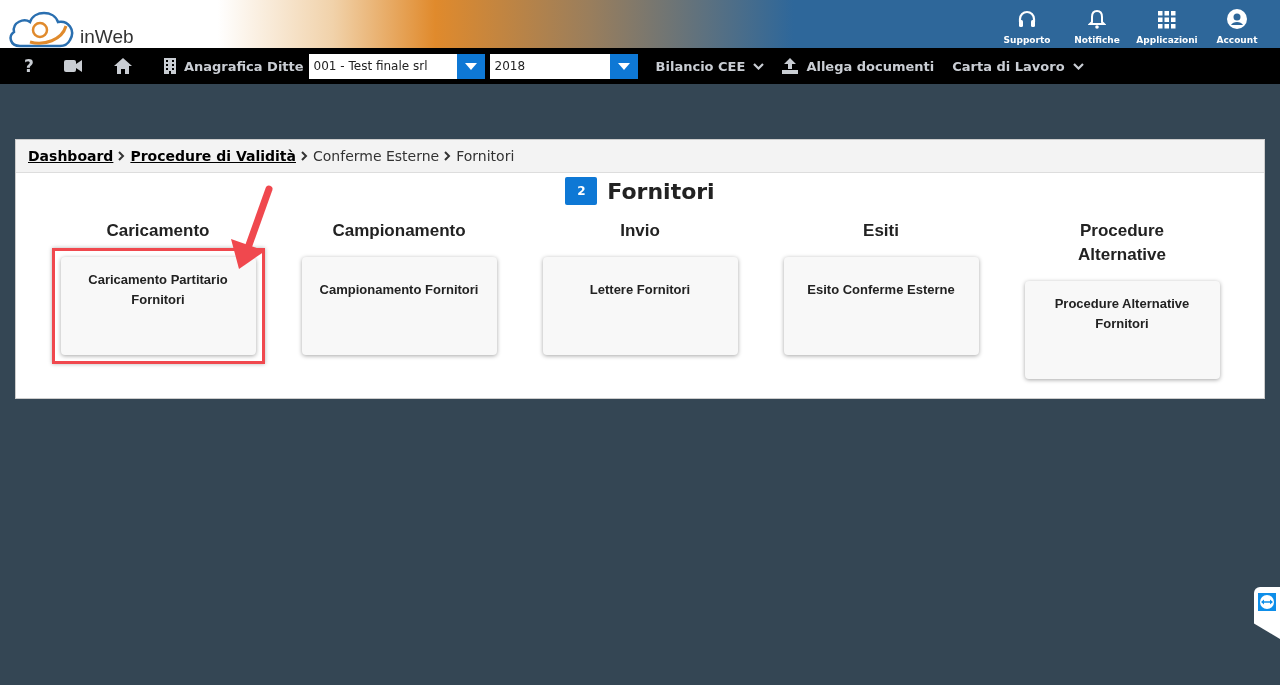 The image size is (1280, 685). Describe the element at coordinates (1237, 19) in the screenshot. I see `account-icon` at that location.